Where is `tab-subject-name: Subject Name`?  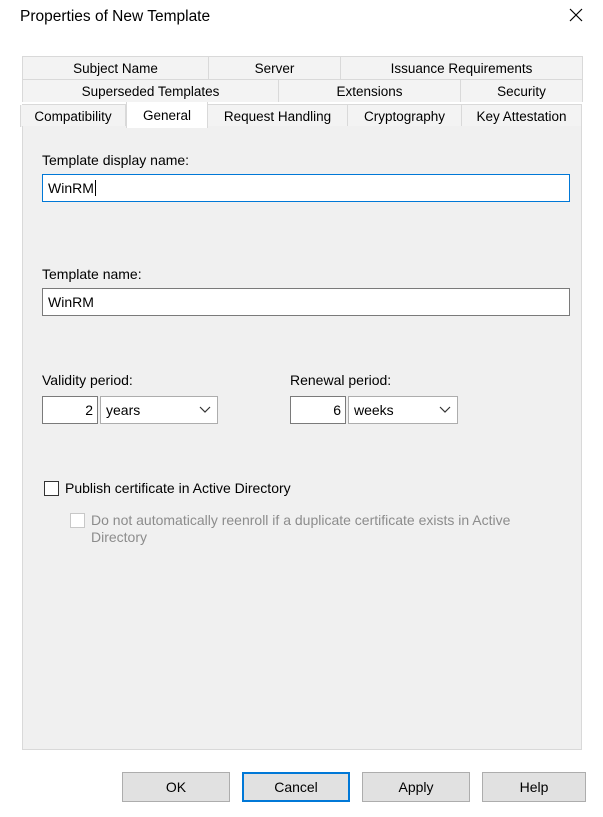
tab-subject-name: Subject Name is located at coordinates (116, 68).